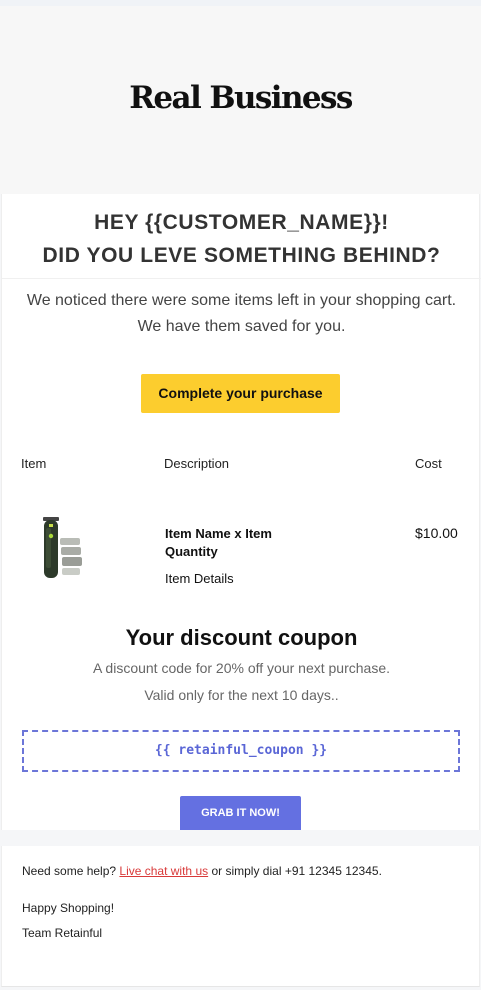 This screenshot has width=481, height=990. Describe the element at coordinates (199, 578) in the screenshot. I see `item-details: Item Details` at that location.